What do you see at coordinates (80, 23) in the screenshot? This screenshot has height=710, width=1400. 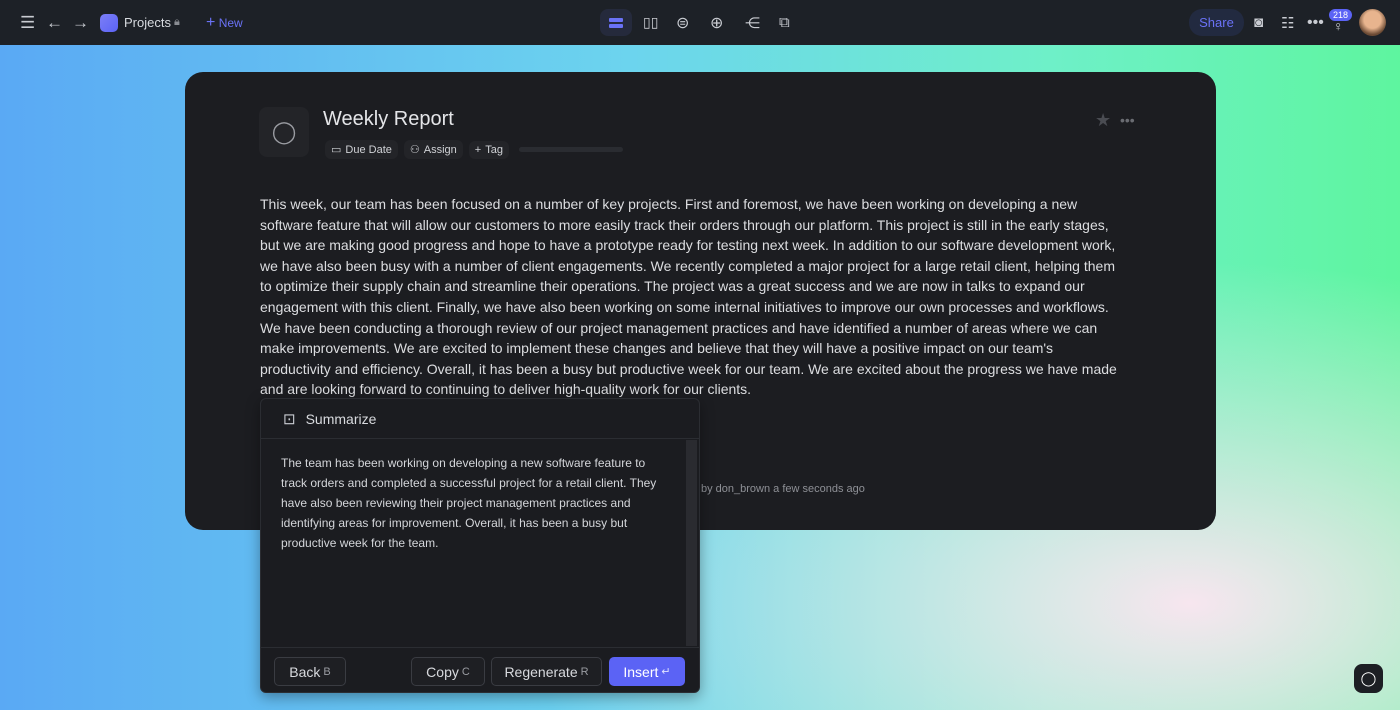 I see `forward-arrow-icon: →` at bounding box center [80, 23].